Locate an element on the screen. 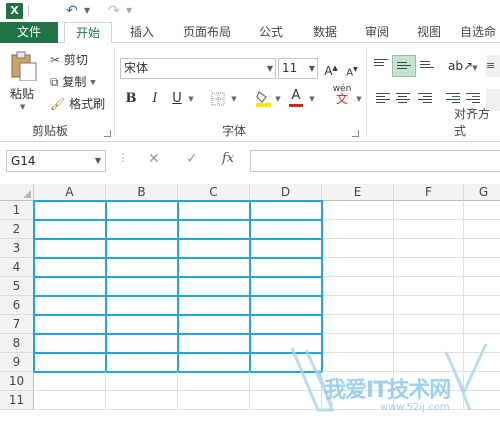 The height and width of the screenshot is (423, 500). align-left-icon is located at coordinates (383, 99).